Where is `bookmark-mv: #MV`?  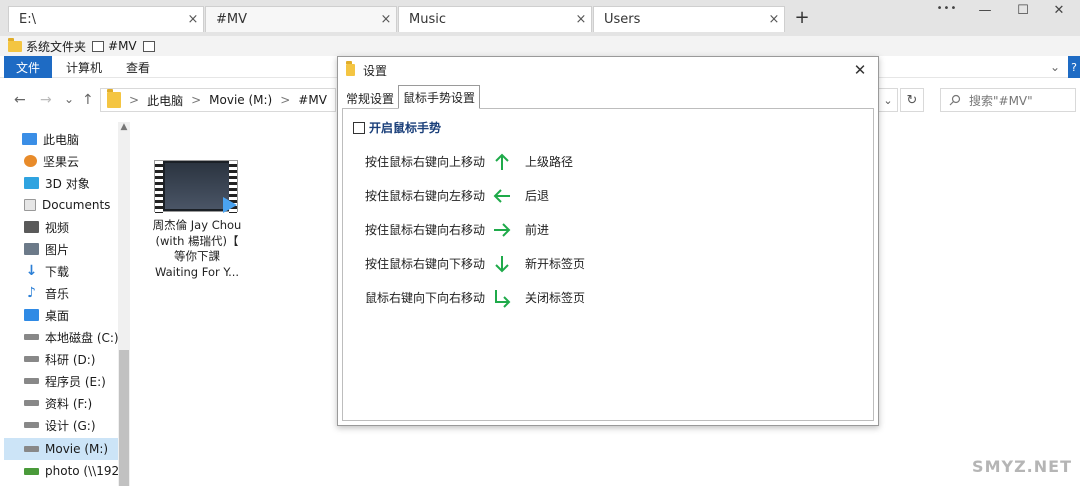 bookmark-mv: #MV is located at coordinates (114, 46).